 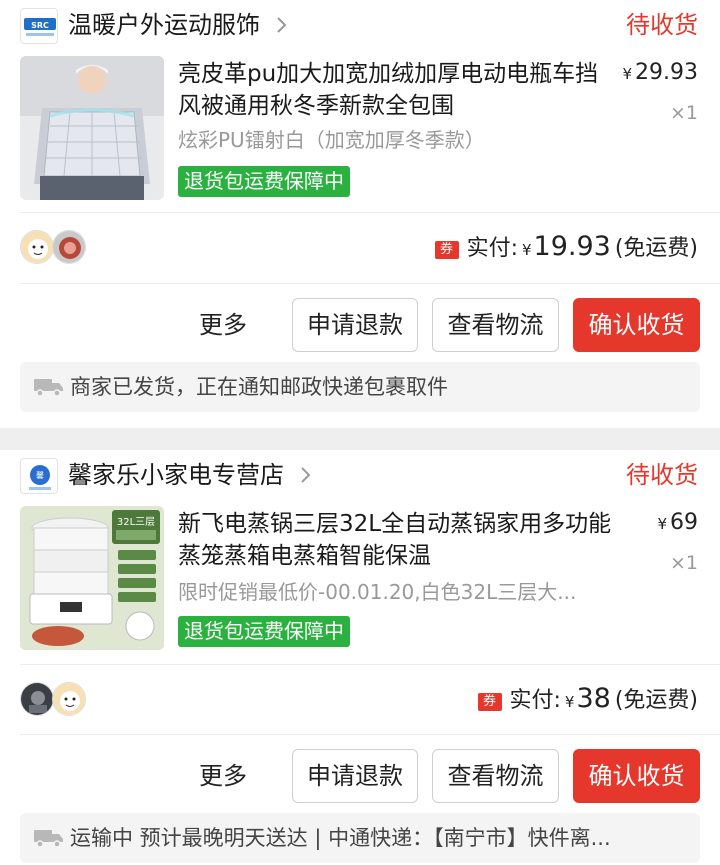 I want to click on logistics-info-text: 商家已发货，正在通知邮政快递包裹取件, so click(x=259, y=387).